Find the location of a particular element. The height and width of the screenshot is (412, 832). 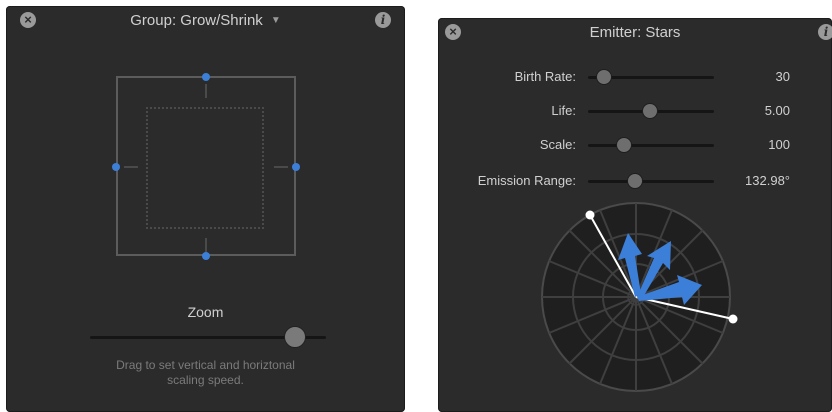

zoom-slider-knob is located at coordinates (295, 337).